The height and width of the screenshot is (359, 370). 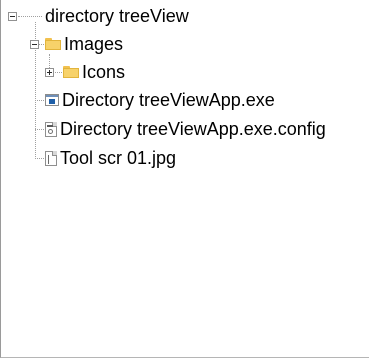 I want to click on tree-node-label: directory treeView, so click(x=117, y=16).